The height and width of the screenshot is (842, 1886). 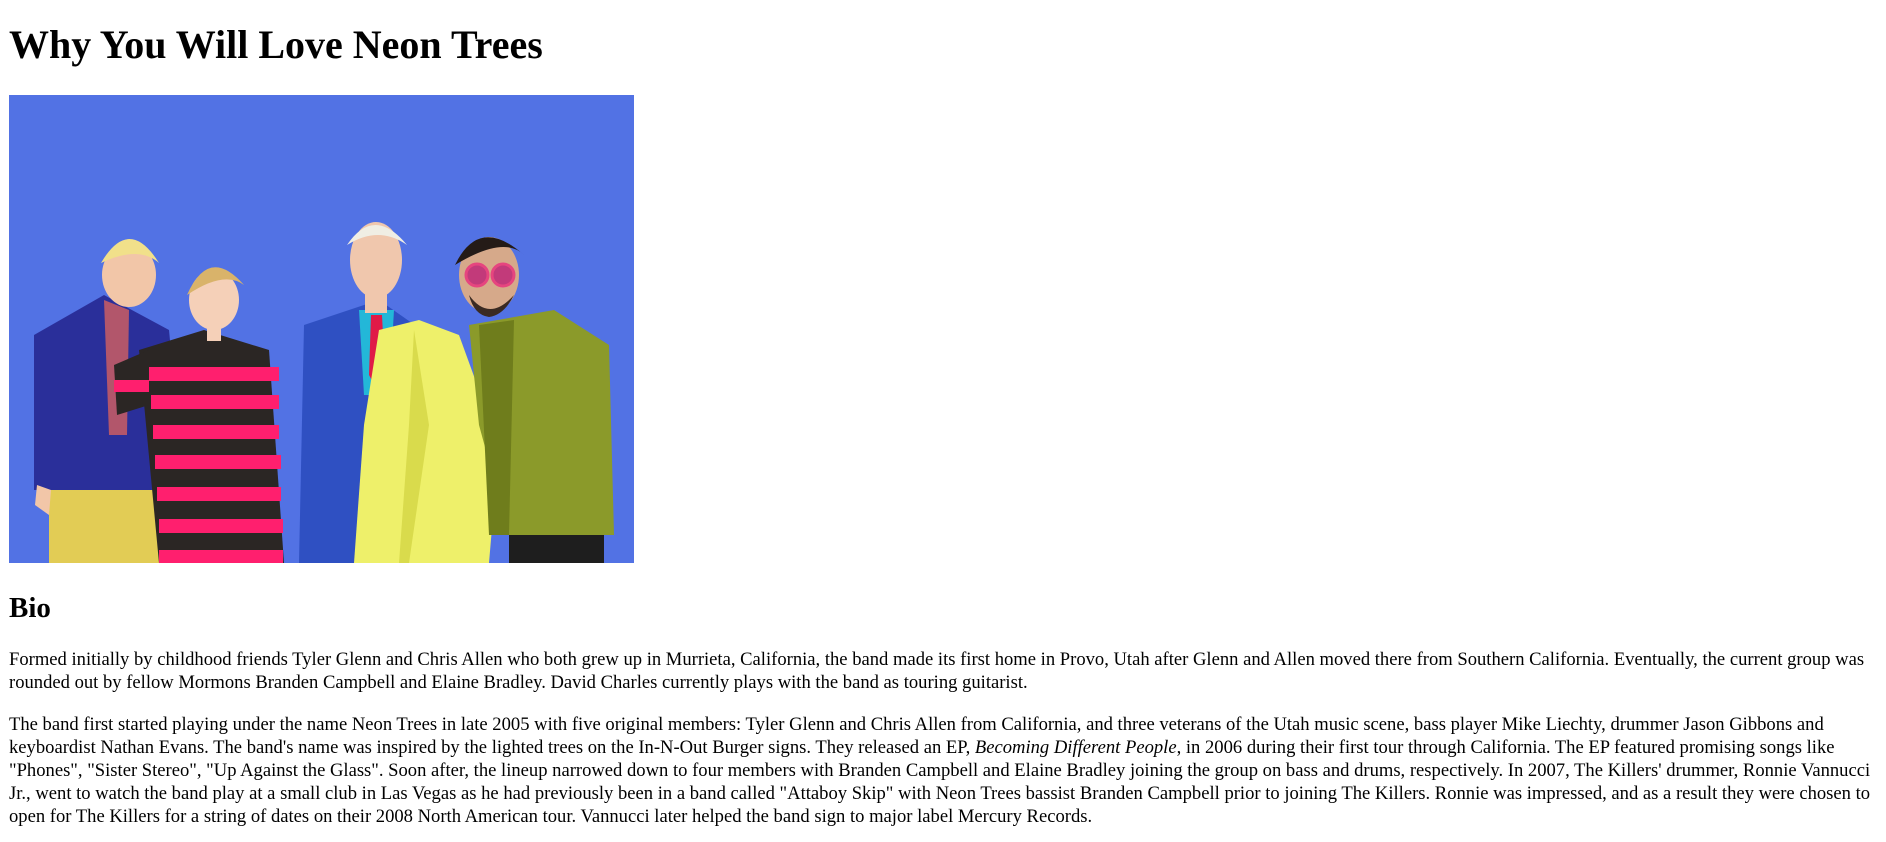 I want to click on ep-title: Becoming Different People, so click(x=1075, y=747).